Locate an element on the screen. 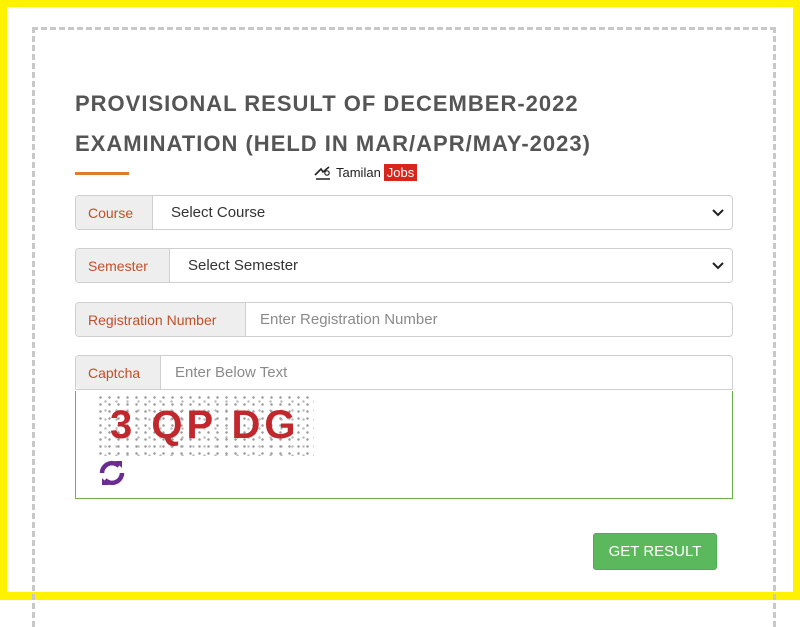  get-result-button: GET RESULT is located at coordinates (655, 551).